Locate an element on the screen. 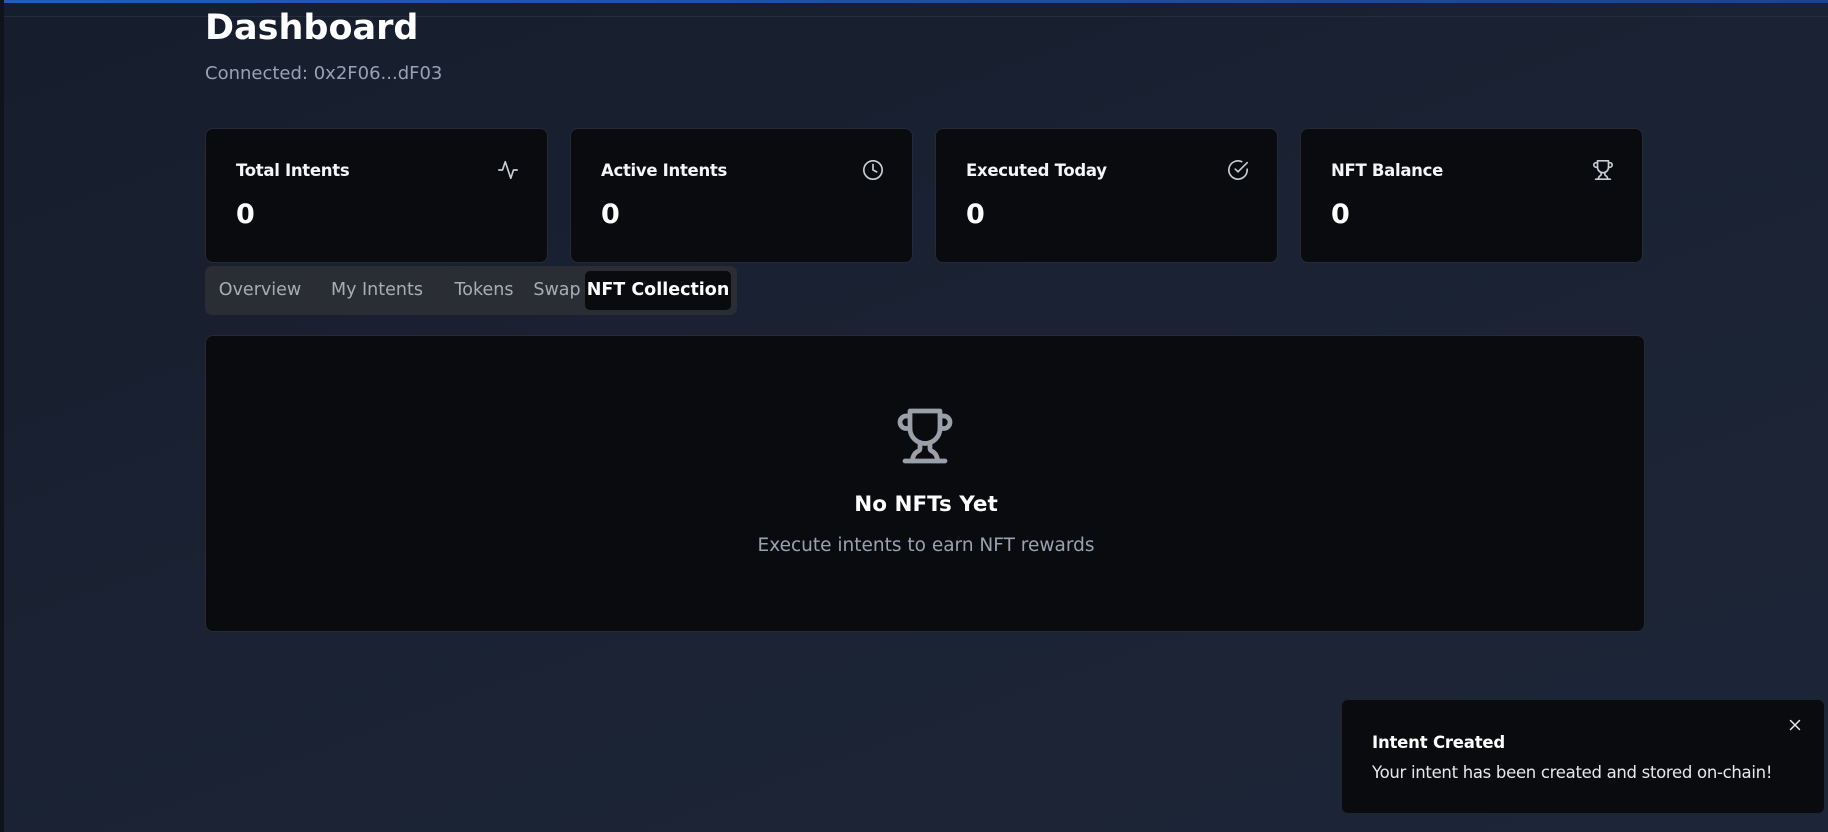 The image size is (1828, 832). window-left-edge is located at coordinates (2, 416).